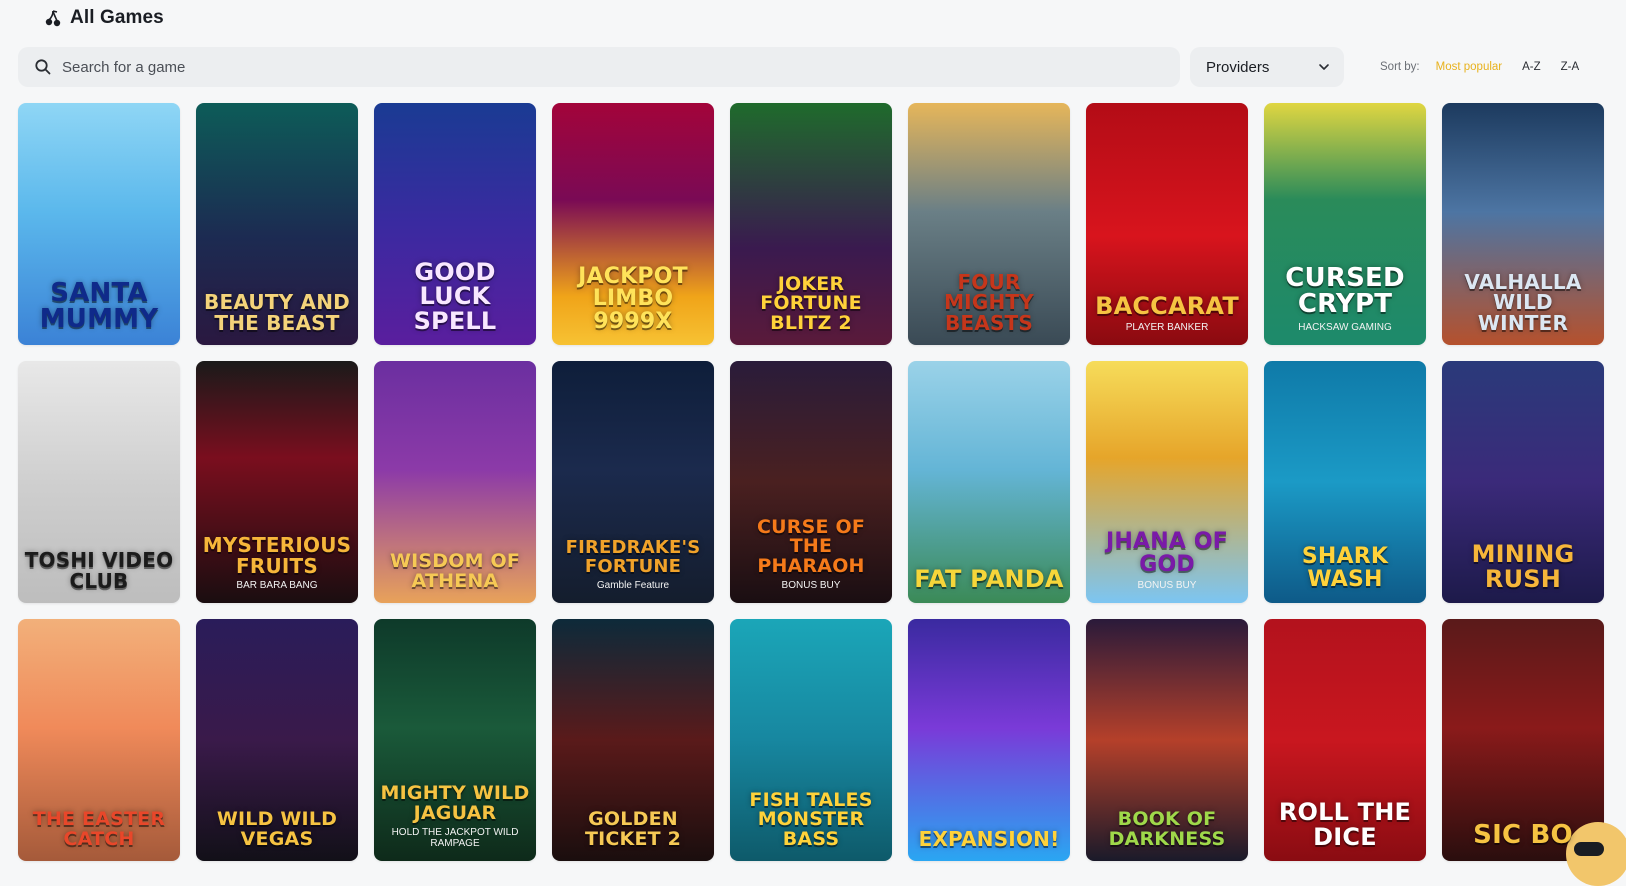 The width and height of the screenshot is (1626, 886). I want to click on game-tile: Beauty and the Beast, so click(277, 224).